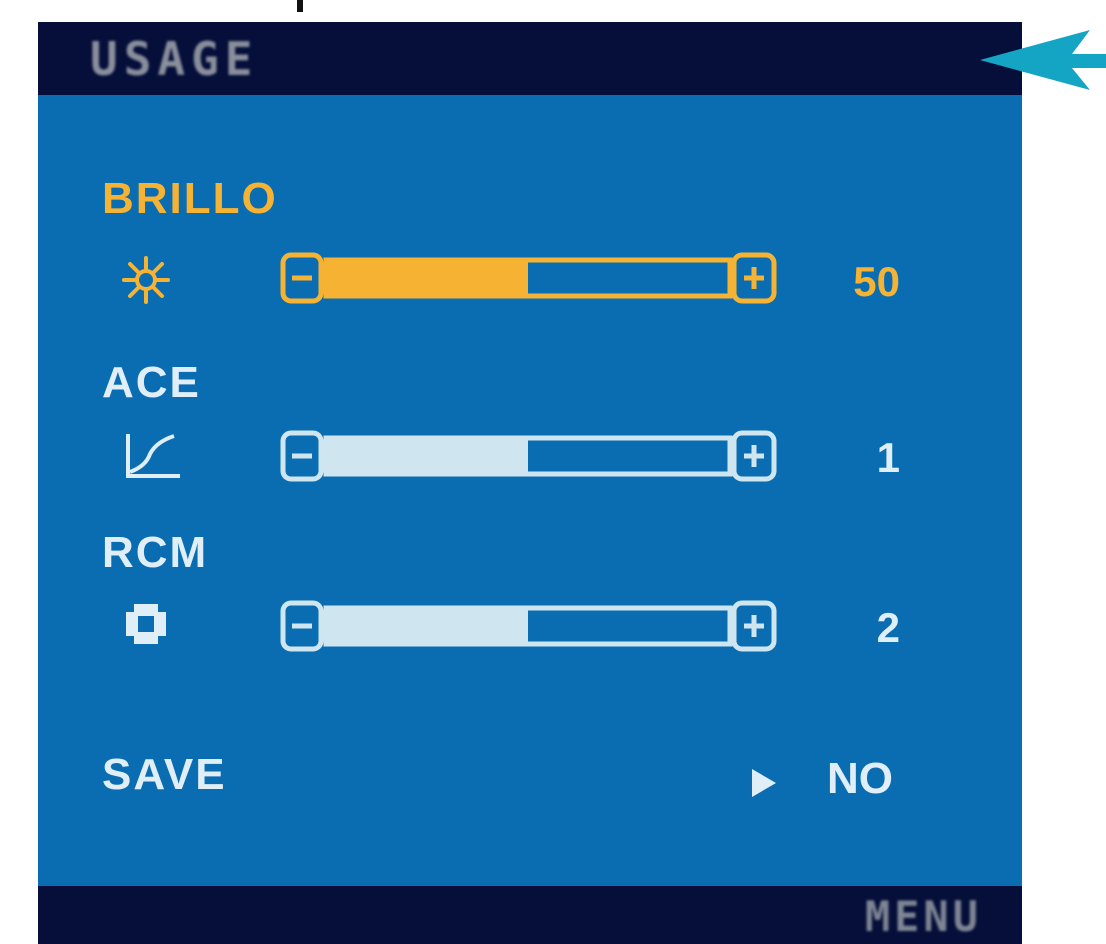  I want to click on pointer-arrow-icon, so click(1043, 60).